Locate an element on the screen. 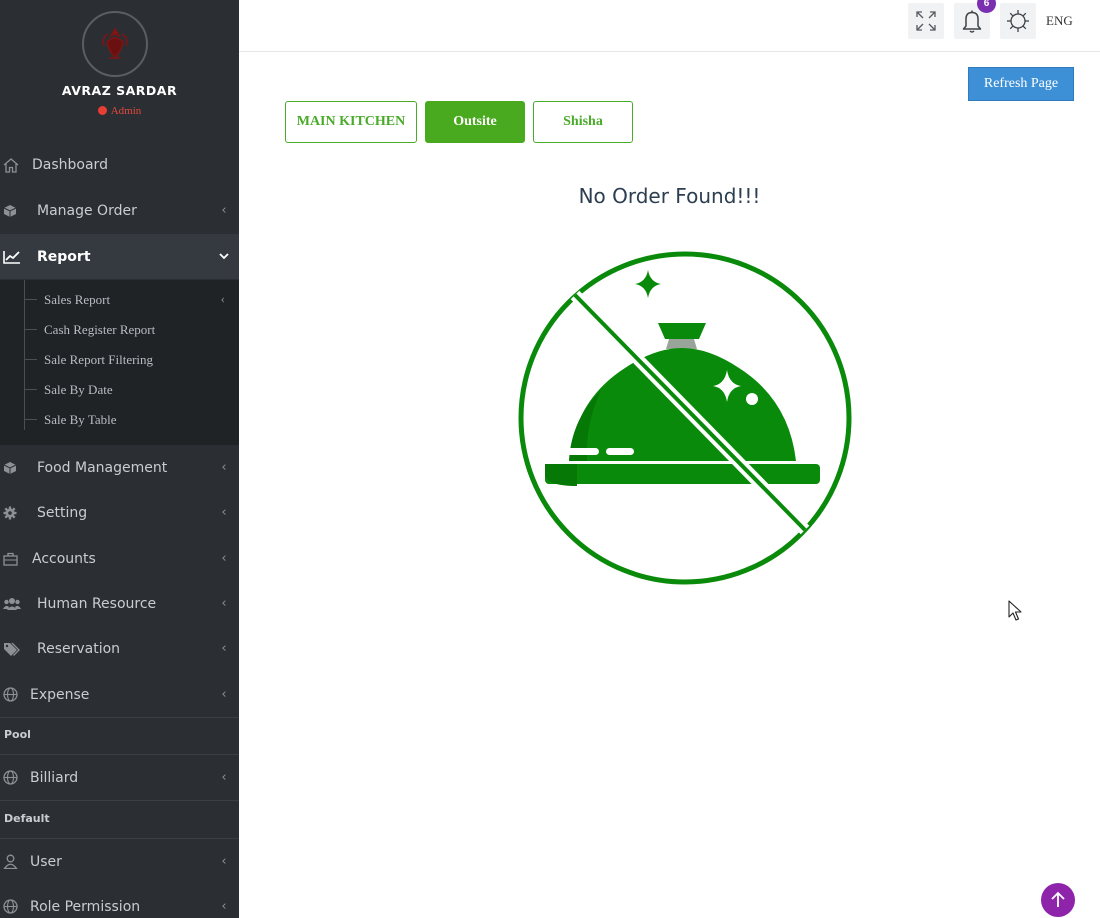 The image size is (1100, 918). sidebar-item-label: Expense is located at coordinates (60, 694).